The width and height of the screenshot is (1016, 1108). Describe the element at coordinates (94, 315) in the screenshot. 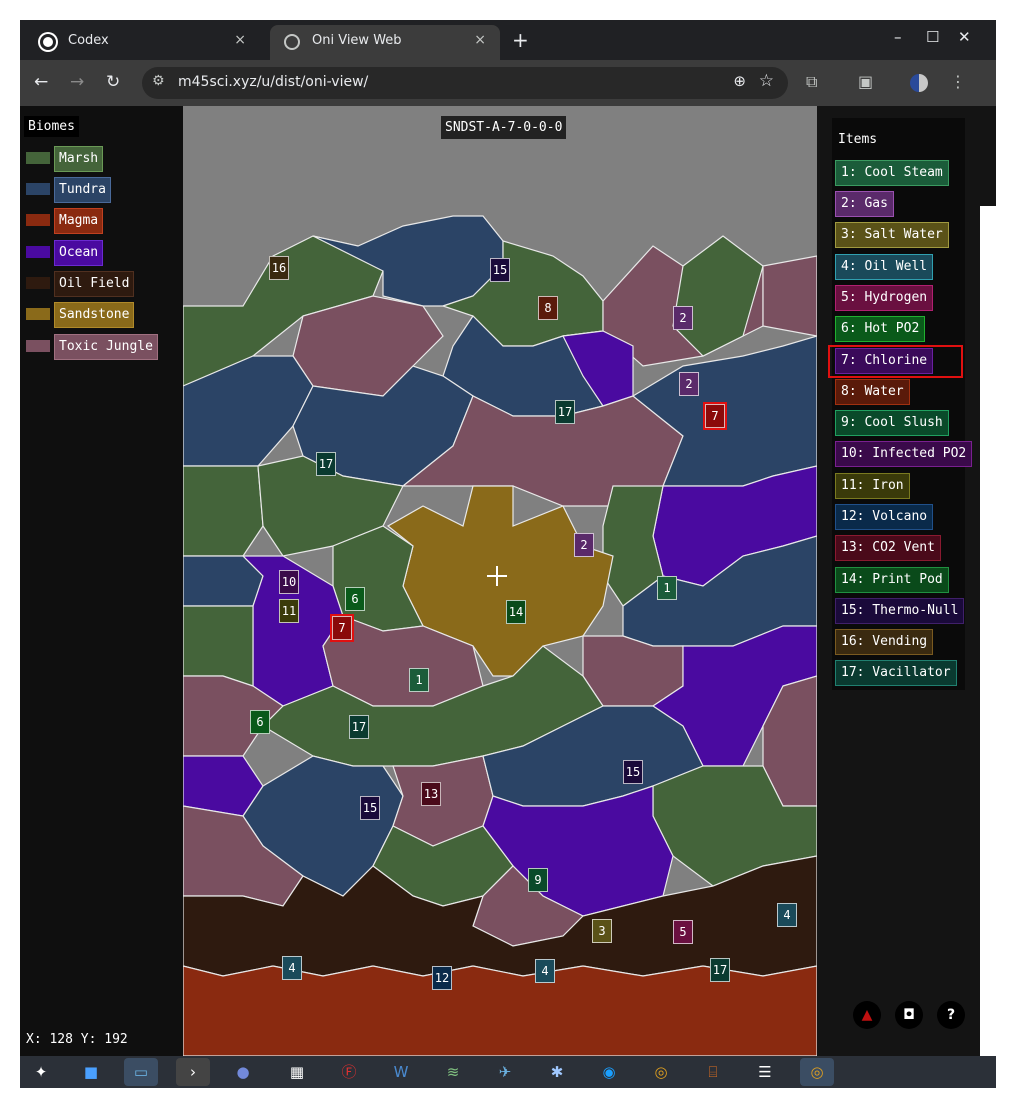

I see `biome-label: Sandstone` at that location.